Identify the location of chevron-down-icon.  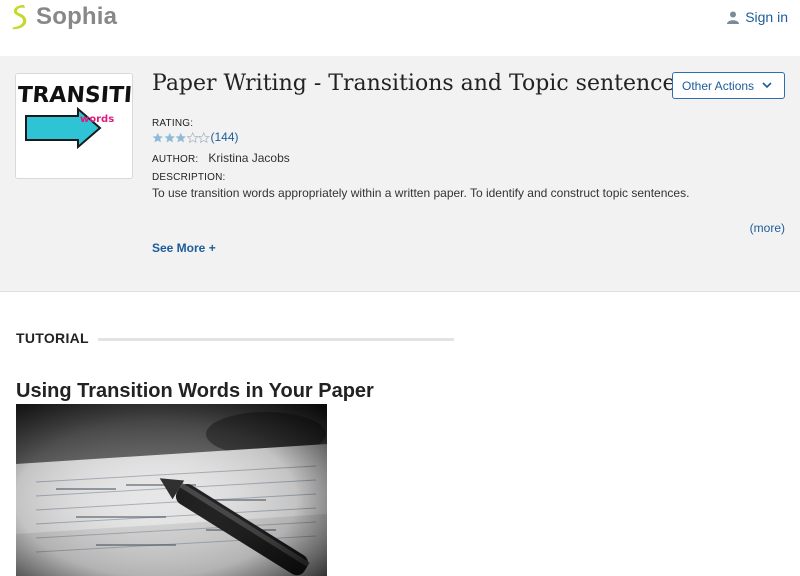
(767, 85).